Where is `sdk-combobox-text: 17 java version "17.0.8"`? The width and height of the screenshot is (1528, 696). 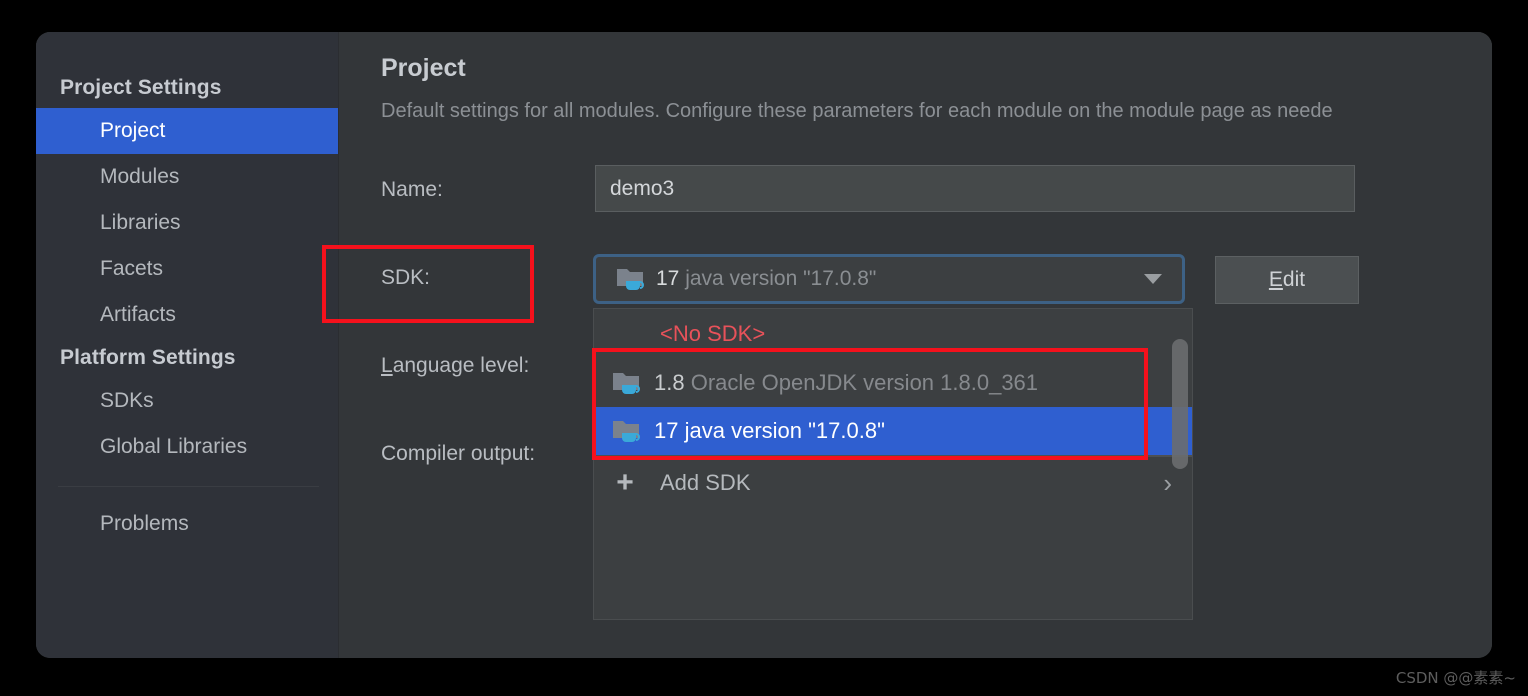
sdk-combobox-text: 17 java version "17.0.8" is located at coordinates (766, 279).